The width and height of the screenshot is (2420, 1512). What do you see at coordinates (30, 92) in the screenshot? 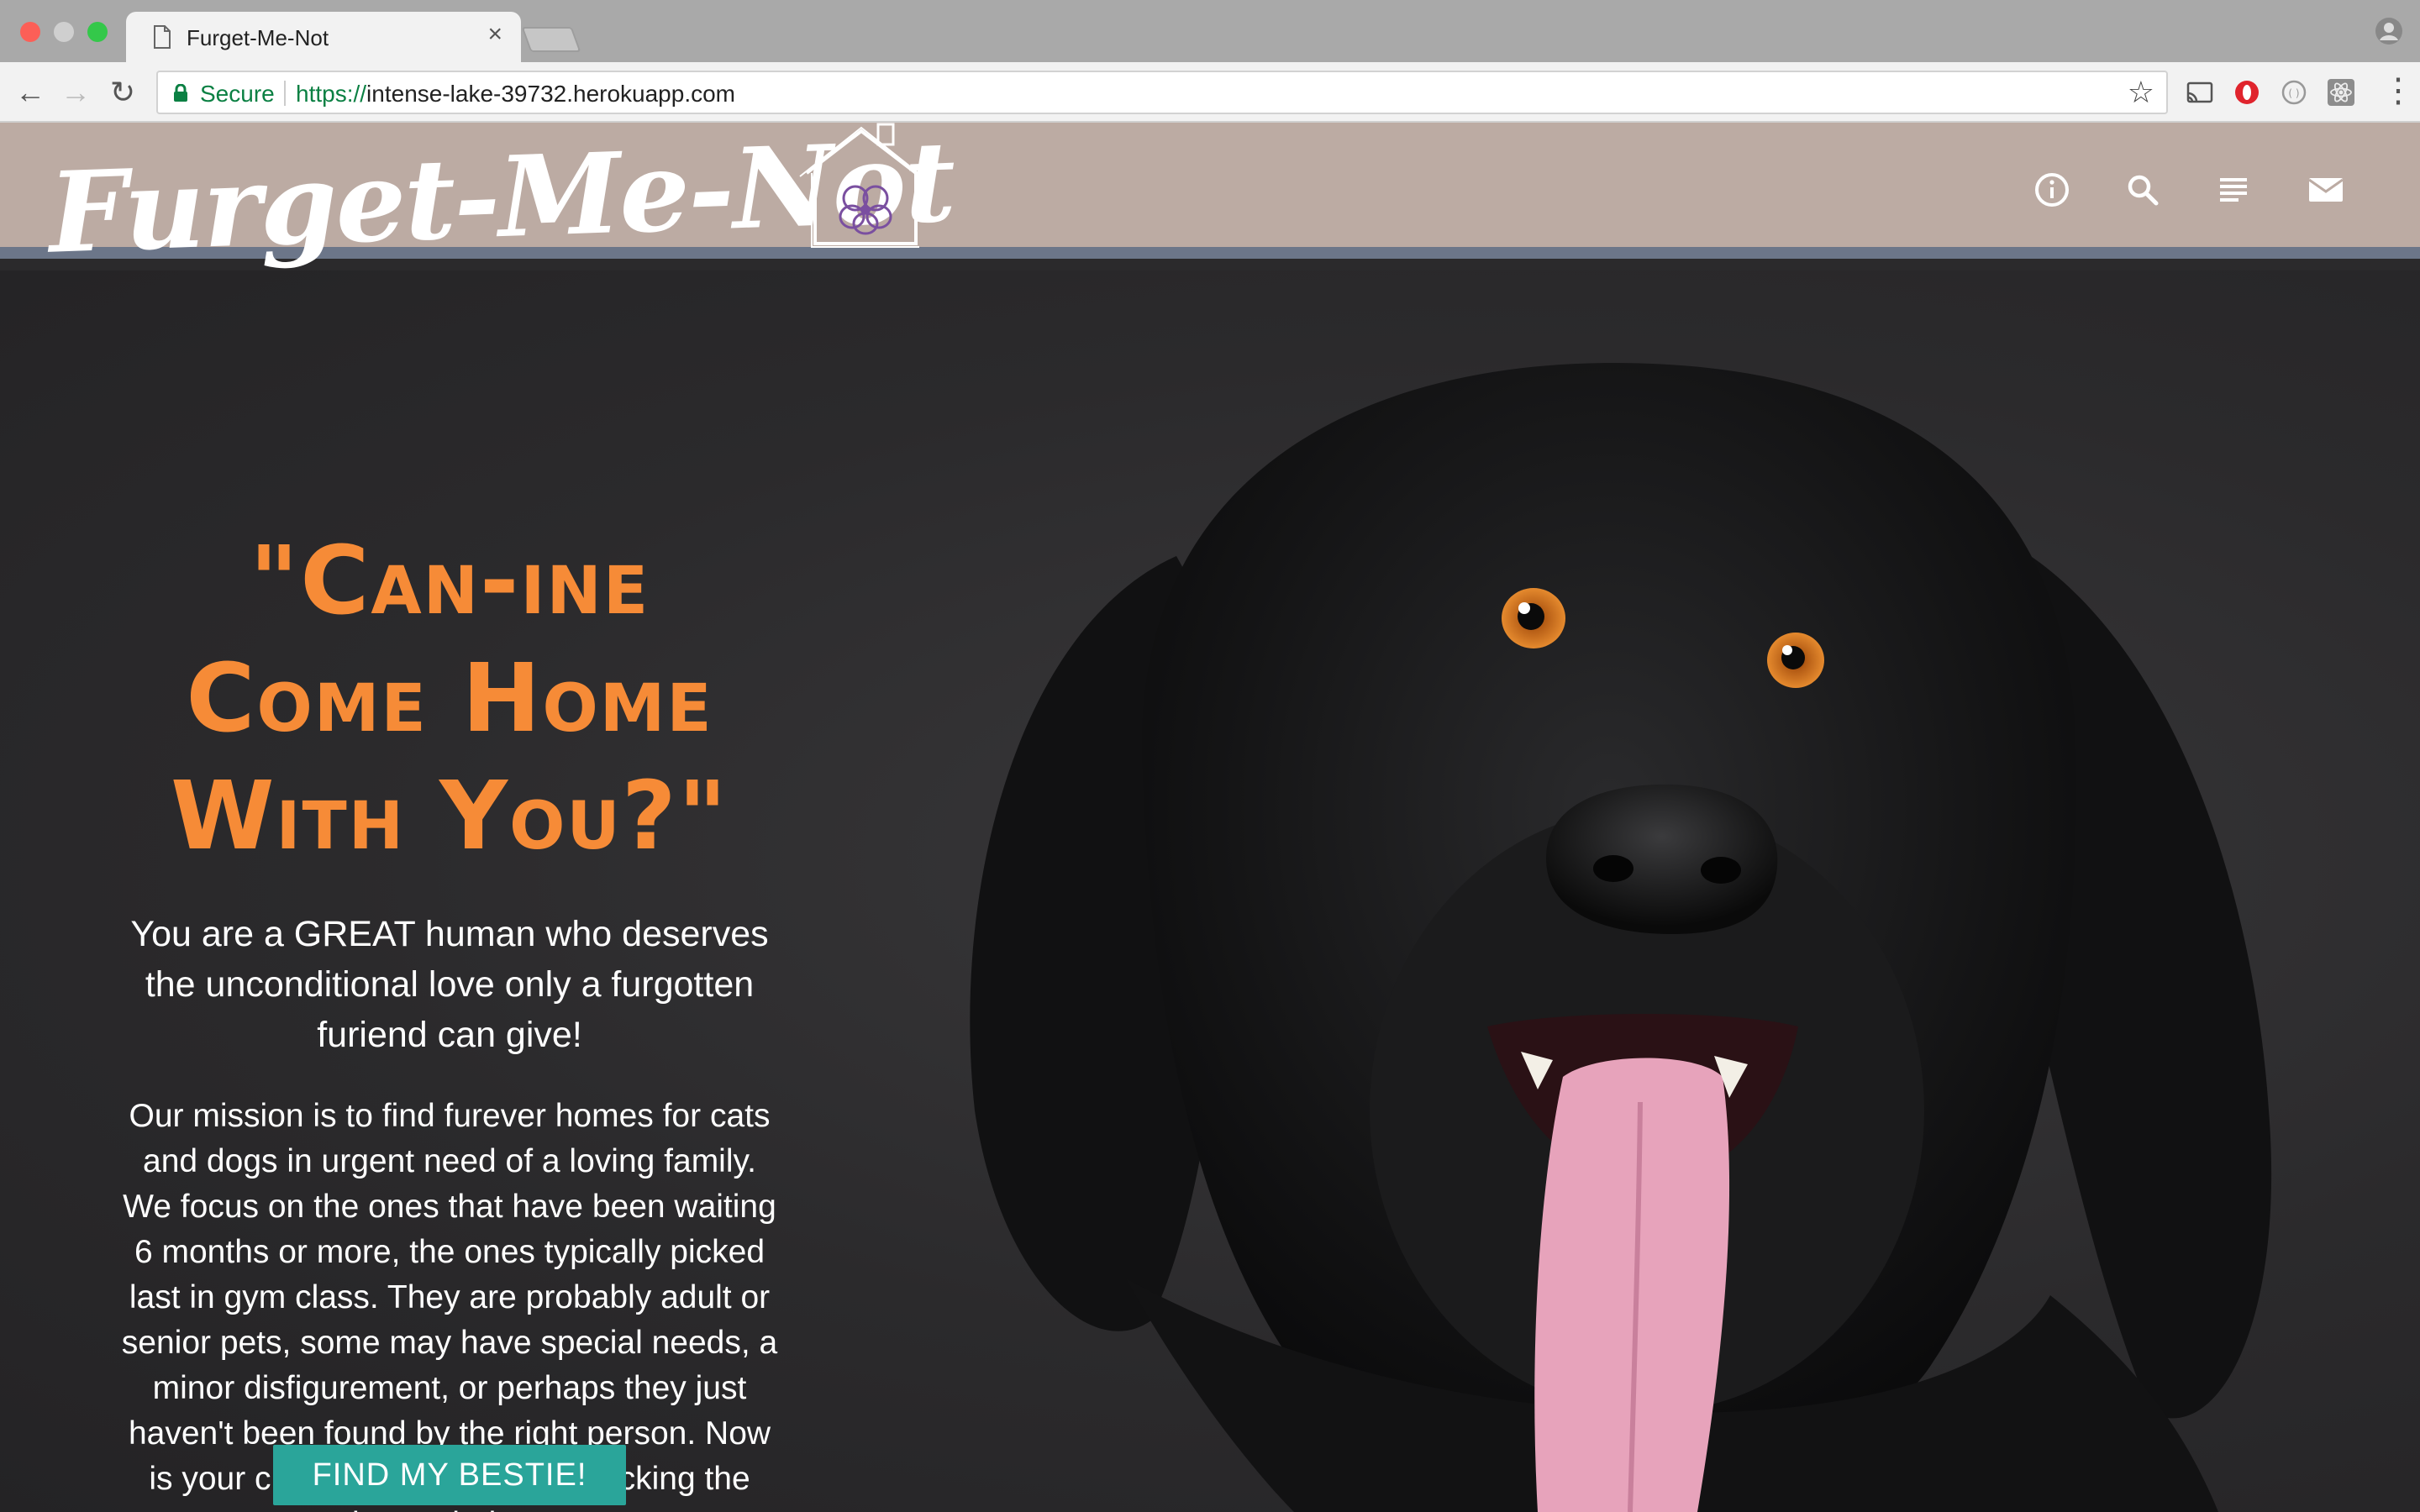
I see `back-button: ←` at bounding box center [30, 92].